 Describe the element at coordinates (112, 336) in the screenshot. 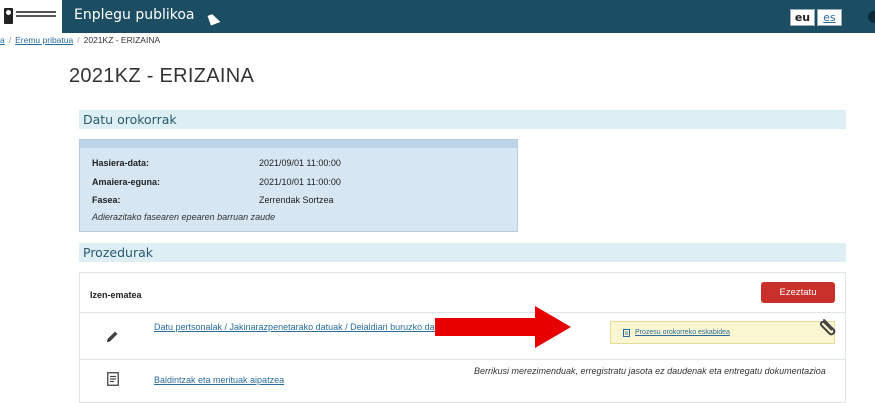

I see `pencil-icon` at that location.